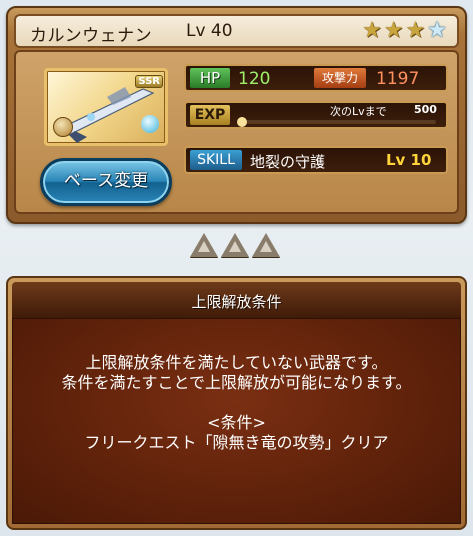 The height and width of the screenshot is (536, 473). What do you see at coordinates (425, 109) in the screenshot?
I see `next-level-value: 500` at bounding box center [425, 109].